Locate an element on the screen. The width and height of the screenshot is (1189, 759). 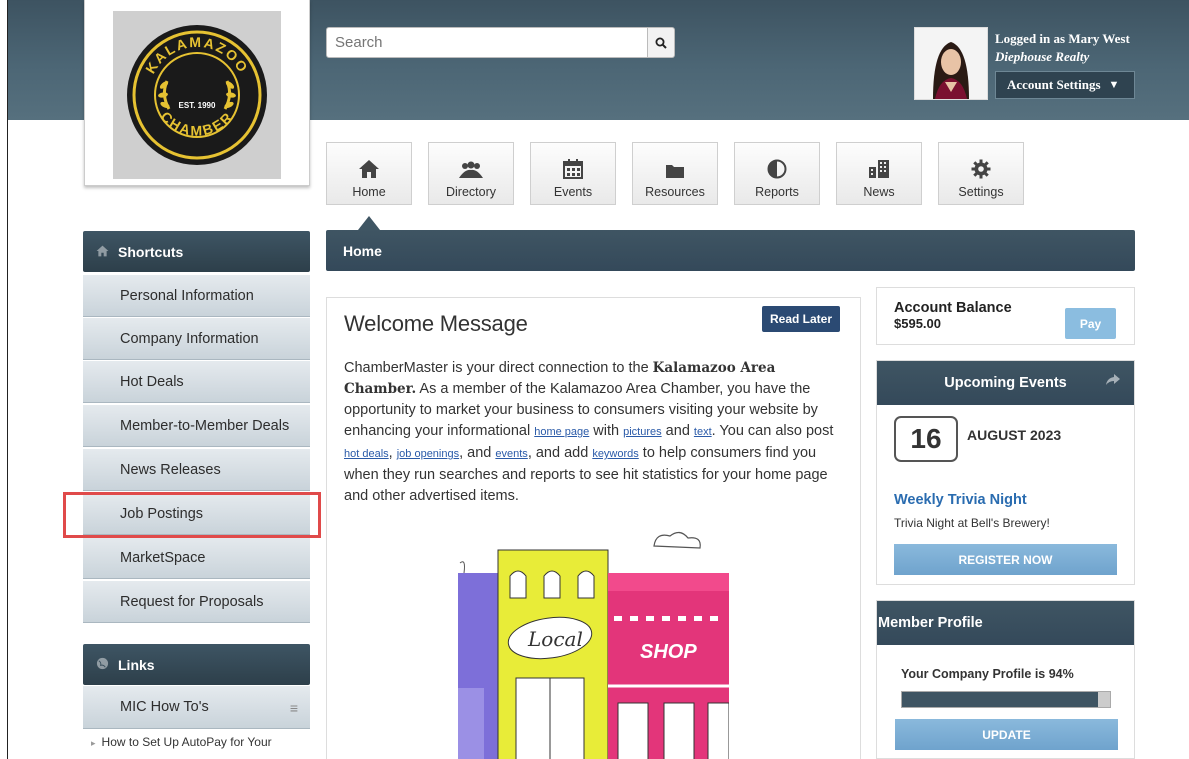
left-border is located at coordinates (4, 379).